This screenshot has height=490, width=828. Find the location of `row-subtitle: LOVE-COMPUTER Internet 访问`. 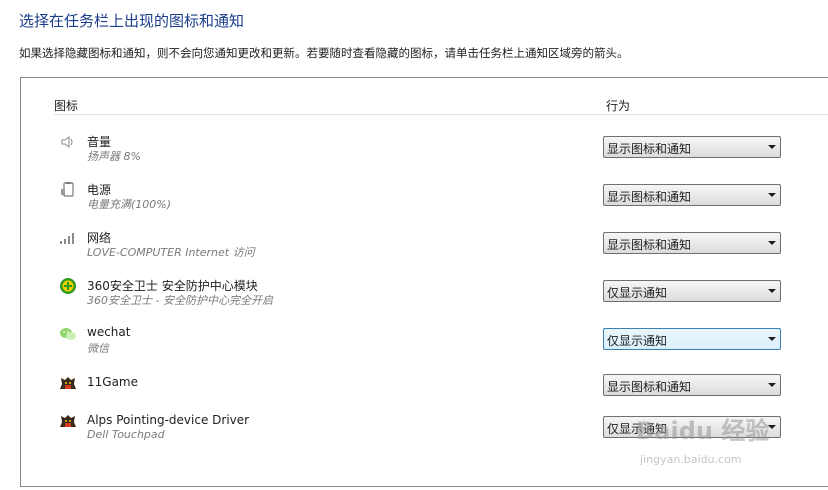

row-subtitle: LOVE-COMPUTER Internet 访问 is located at coordinates (171, 252).